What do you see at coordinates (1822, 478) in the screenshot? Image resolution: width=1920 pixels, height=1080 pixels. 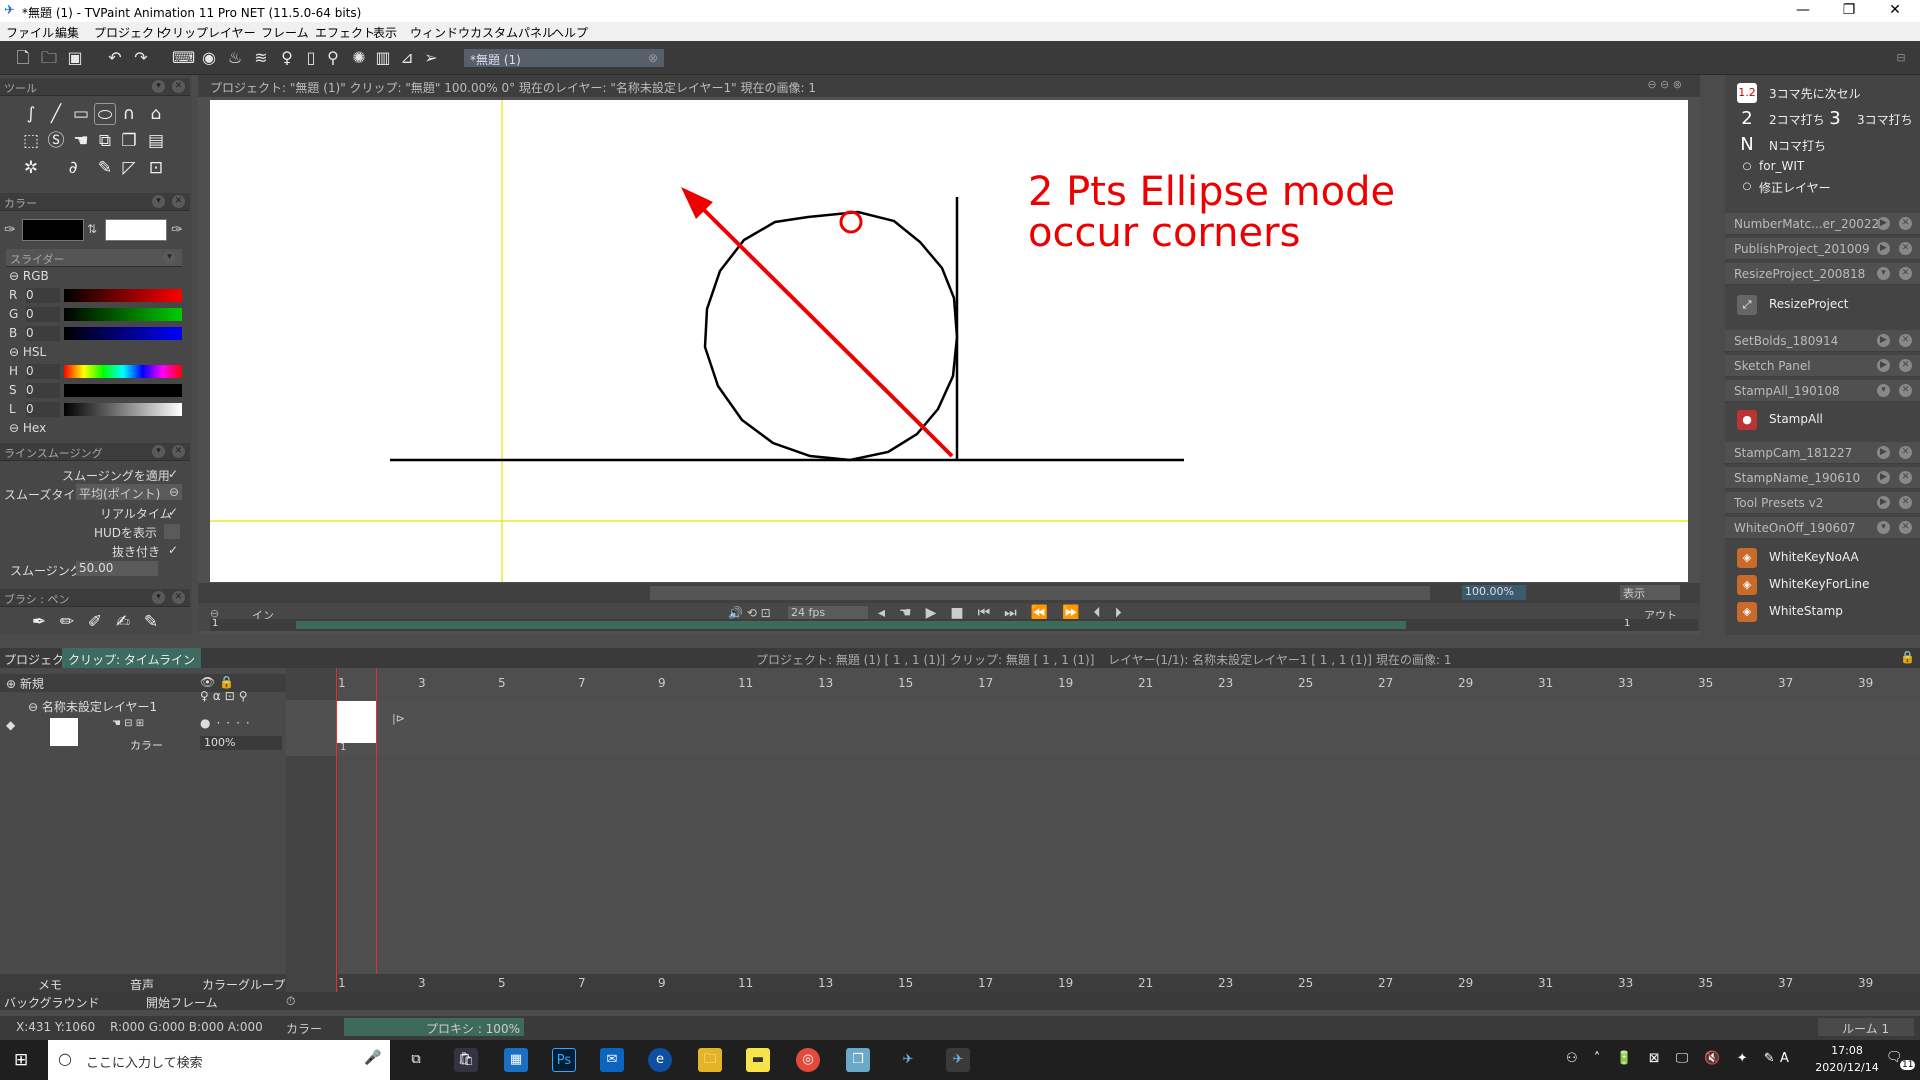 I see `script-row-stampname: StampName_190610 ▶ ✕` at bounding box center [1822, 478].